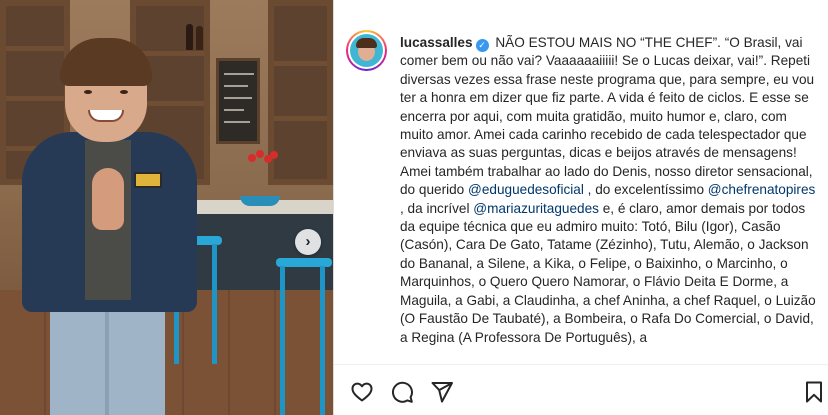 The width and height of the screenshot is (828, 415). I want to click on comment-button, so click(403, 393).